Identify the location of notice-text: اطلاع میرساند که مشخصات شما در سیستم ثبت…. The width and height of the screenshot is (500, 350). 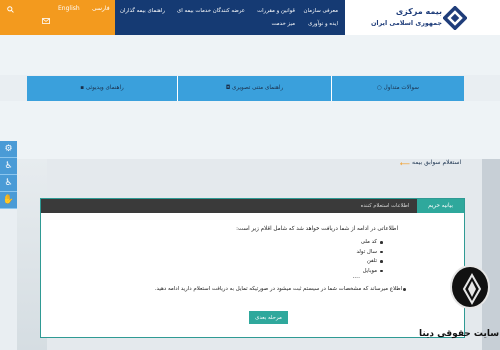
(278, 289).